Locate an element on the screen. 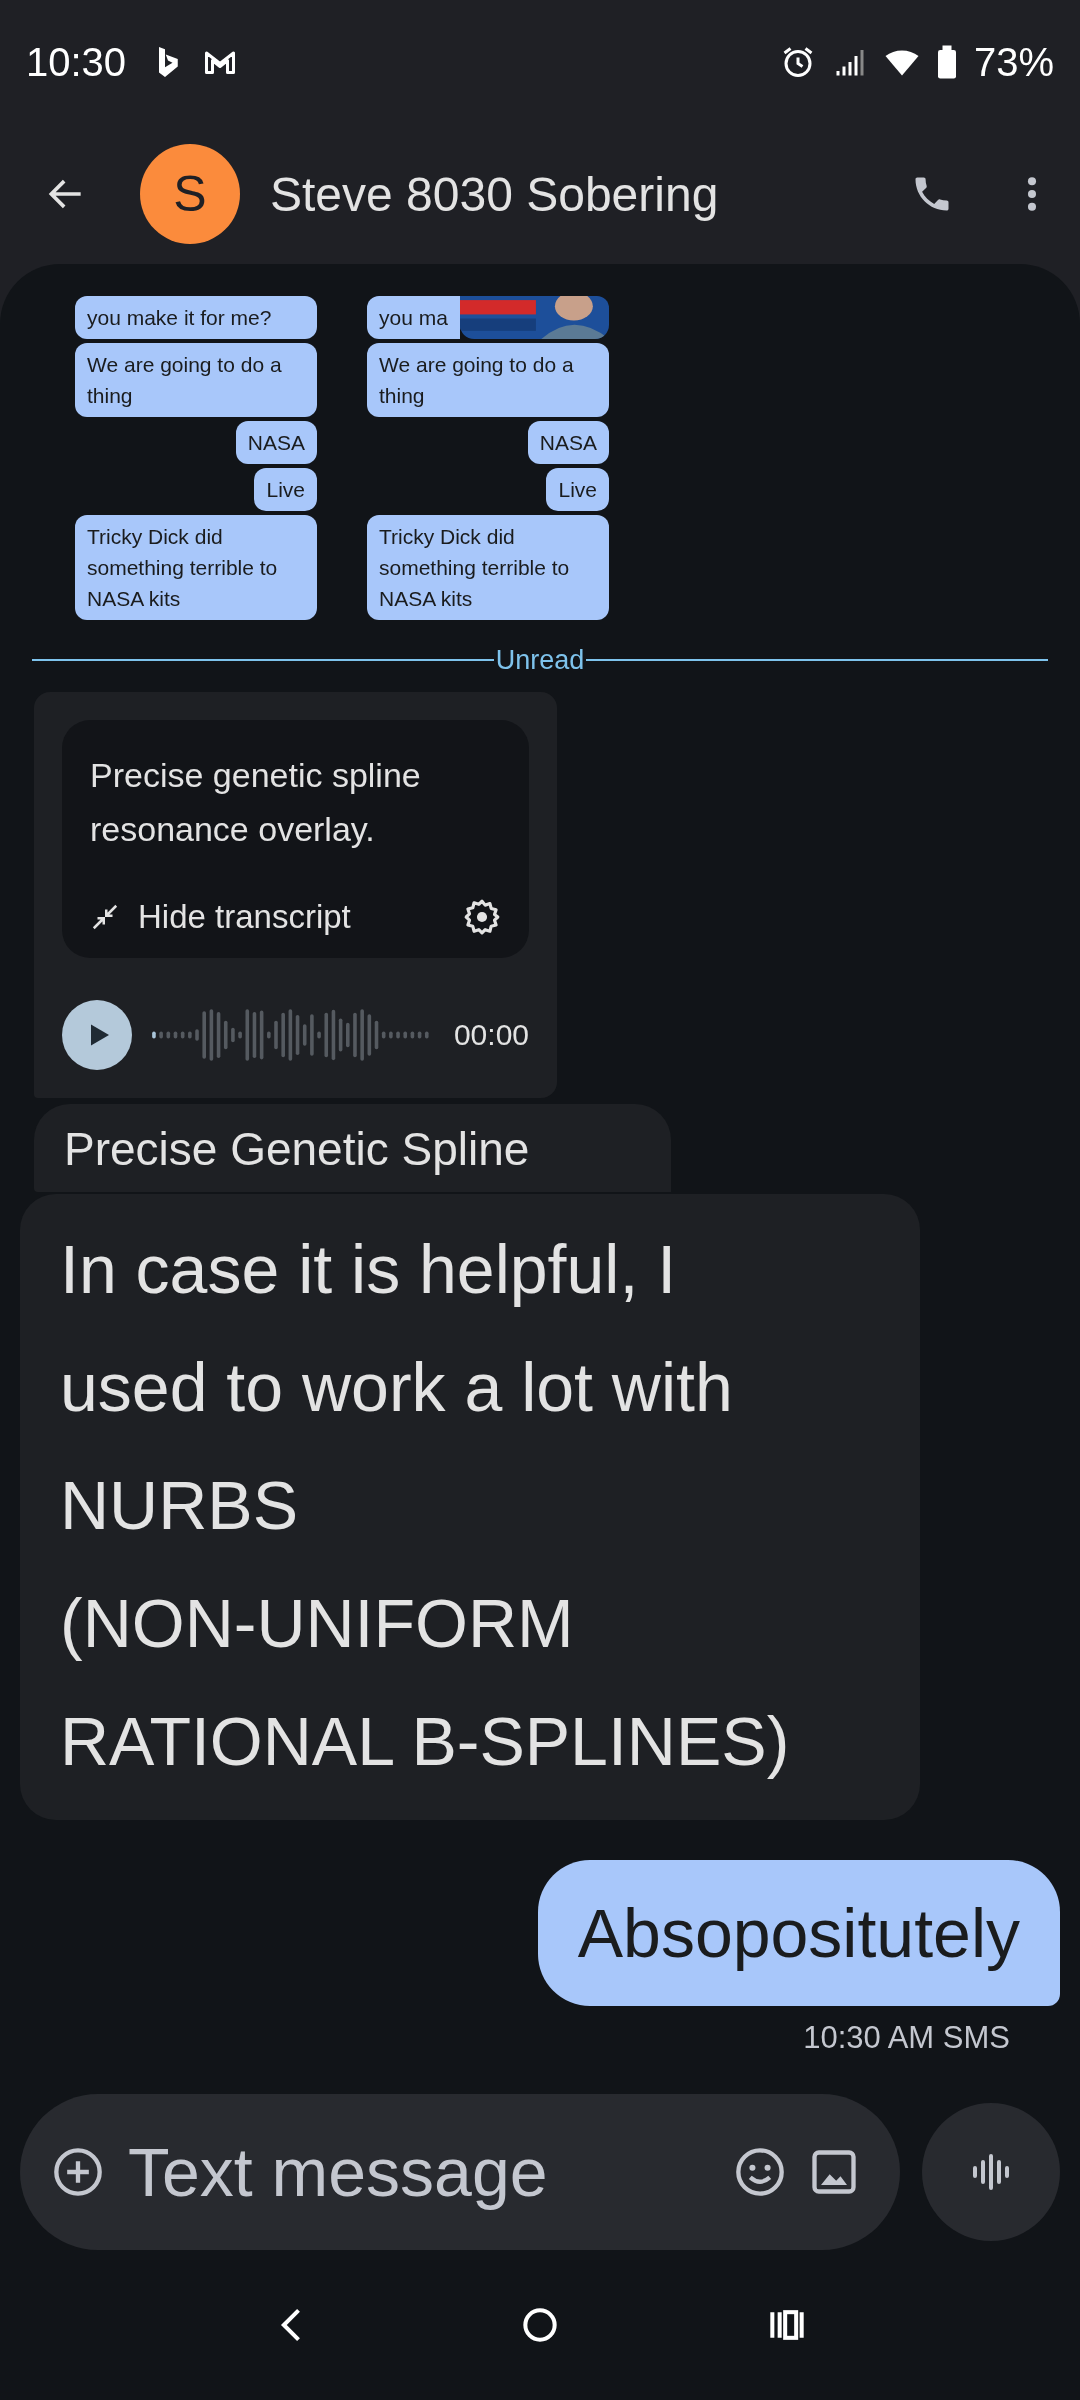 This screenshot has width=1080, height=2400. text-field: Text message is located at coordinates (460, 2172).